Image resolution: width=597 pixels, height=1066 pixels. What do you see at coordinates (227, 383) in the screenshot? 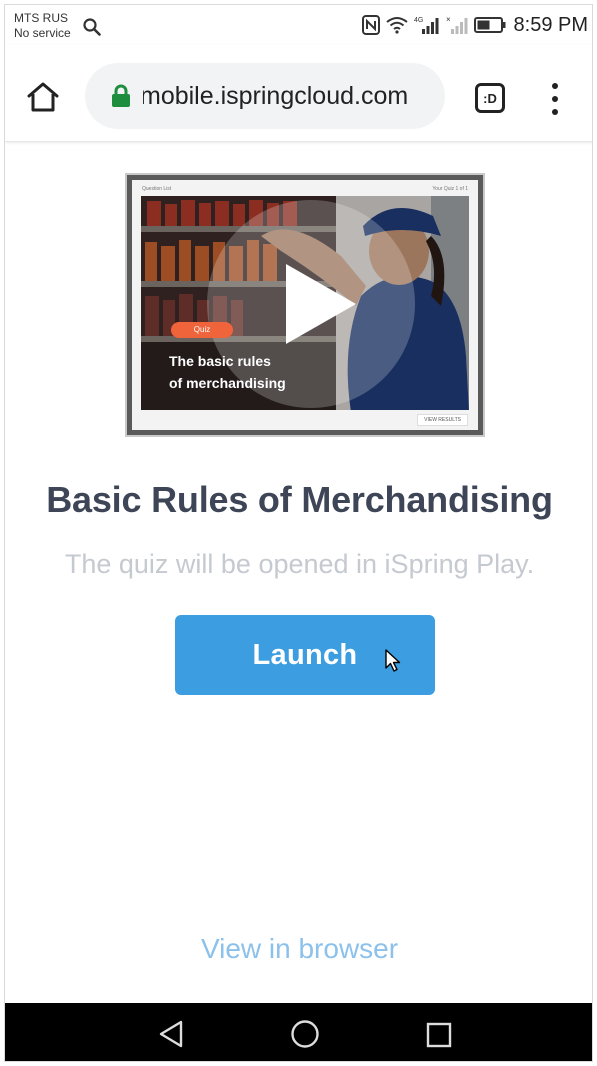
I see `thumbnail-title-line2: of merchandising` at bounding box center [227, 383].